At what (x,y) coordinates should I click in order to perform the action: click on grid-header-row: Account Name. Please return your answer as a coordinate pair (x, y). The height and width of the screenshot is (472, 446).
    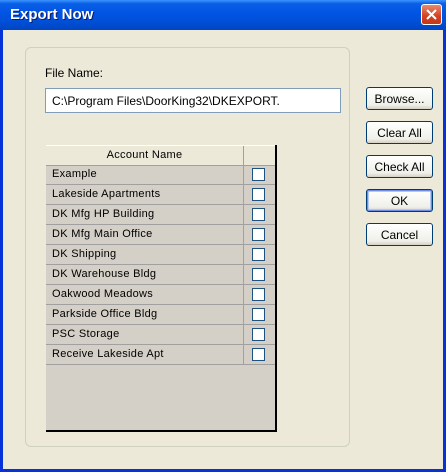
    Looking at the image, I should click on (160, 155).